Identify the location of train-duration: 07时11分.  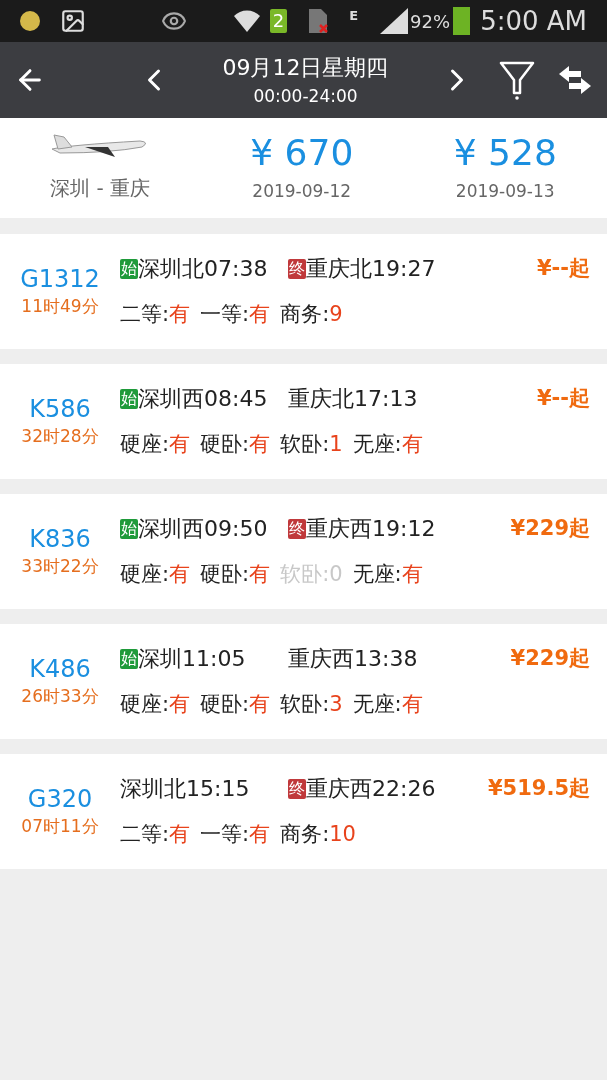
(60, 826).